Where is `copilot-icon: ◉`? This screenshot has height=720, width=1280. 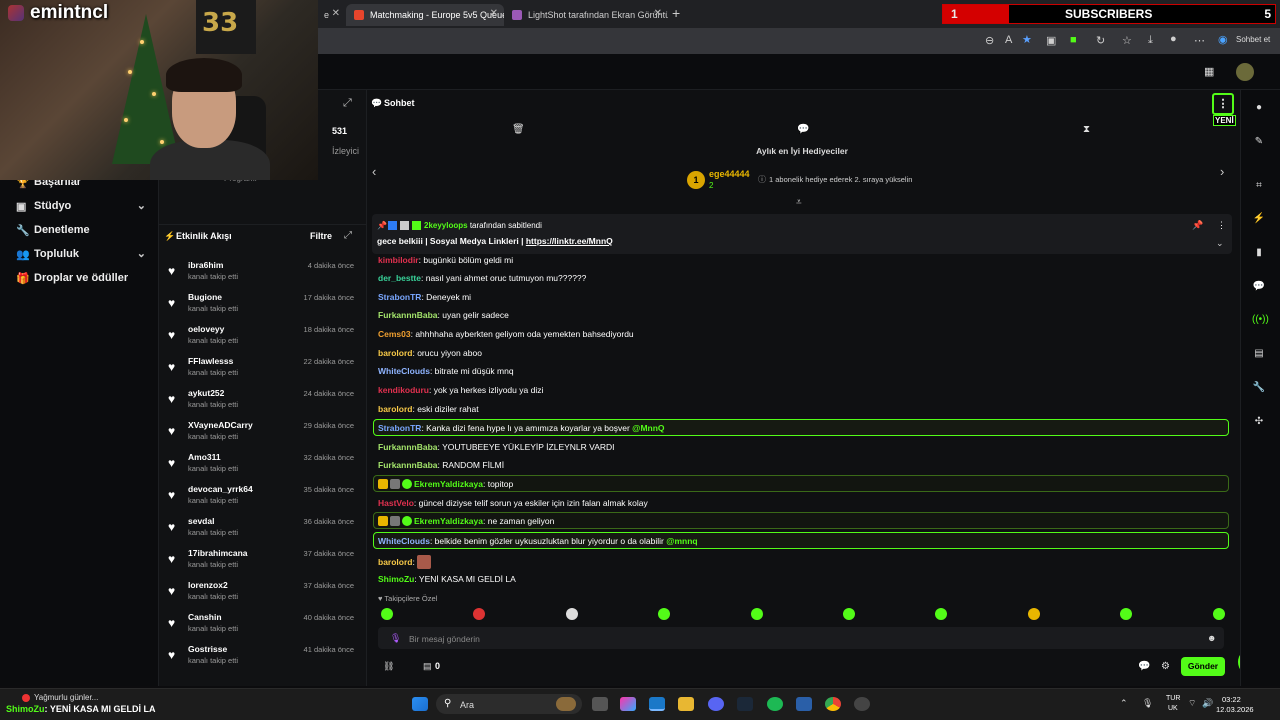
copilot-icon: ◉ is located at coordinates (1223, 39).